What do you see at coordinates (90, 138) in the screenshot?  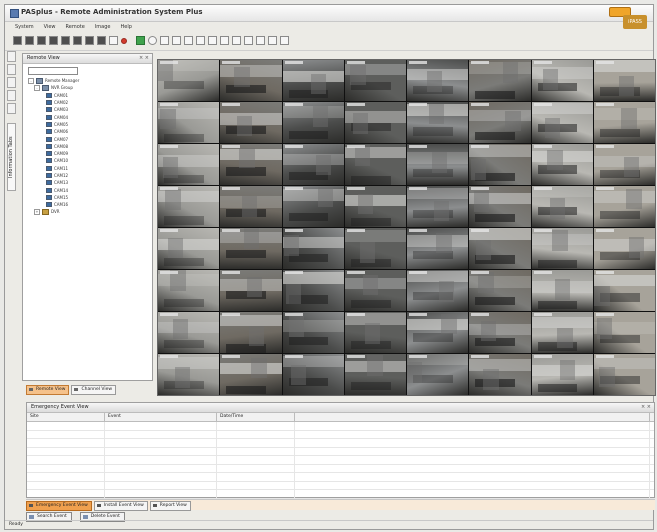 I see `tree-camera-item: CAM07` at bounding box center [90, 138].